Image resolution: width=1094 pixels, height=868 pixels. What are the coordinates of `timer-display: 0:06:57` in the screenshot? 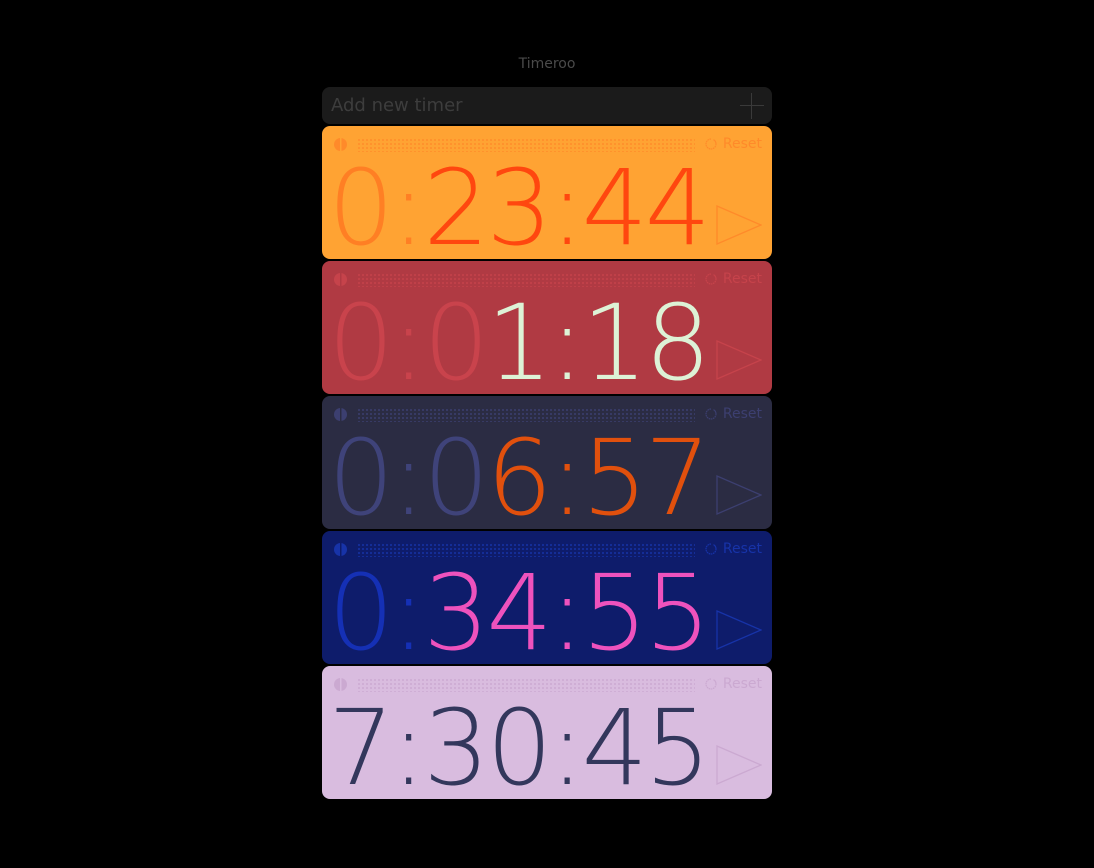 It's located at (519, 473).